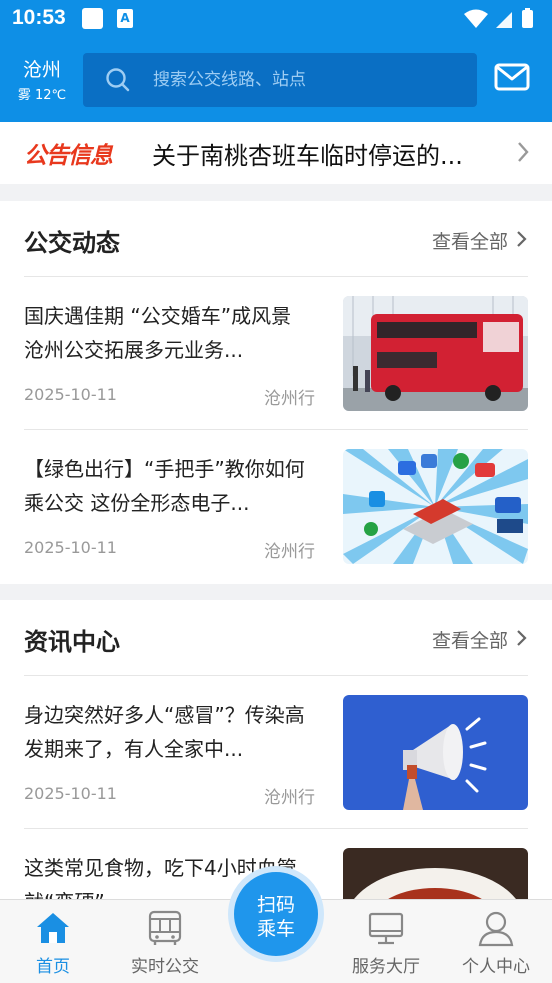  I want to click on city-name: 沧州, so click(41, 70).